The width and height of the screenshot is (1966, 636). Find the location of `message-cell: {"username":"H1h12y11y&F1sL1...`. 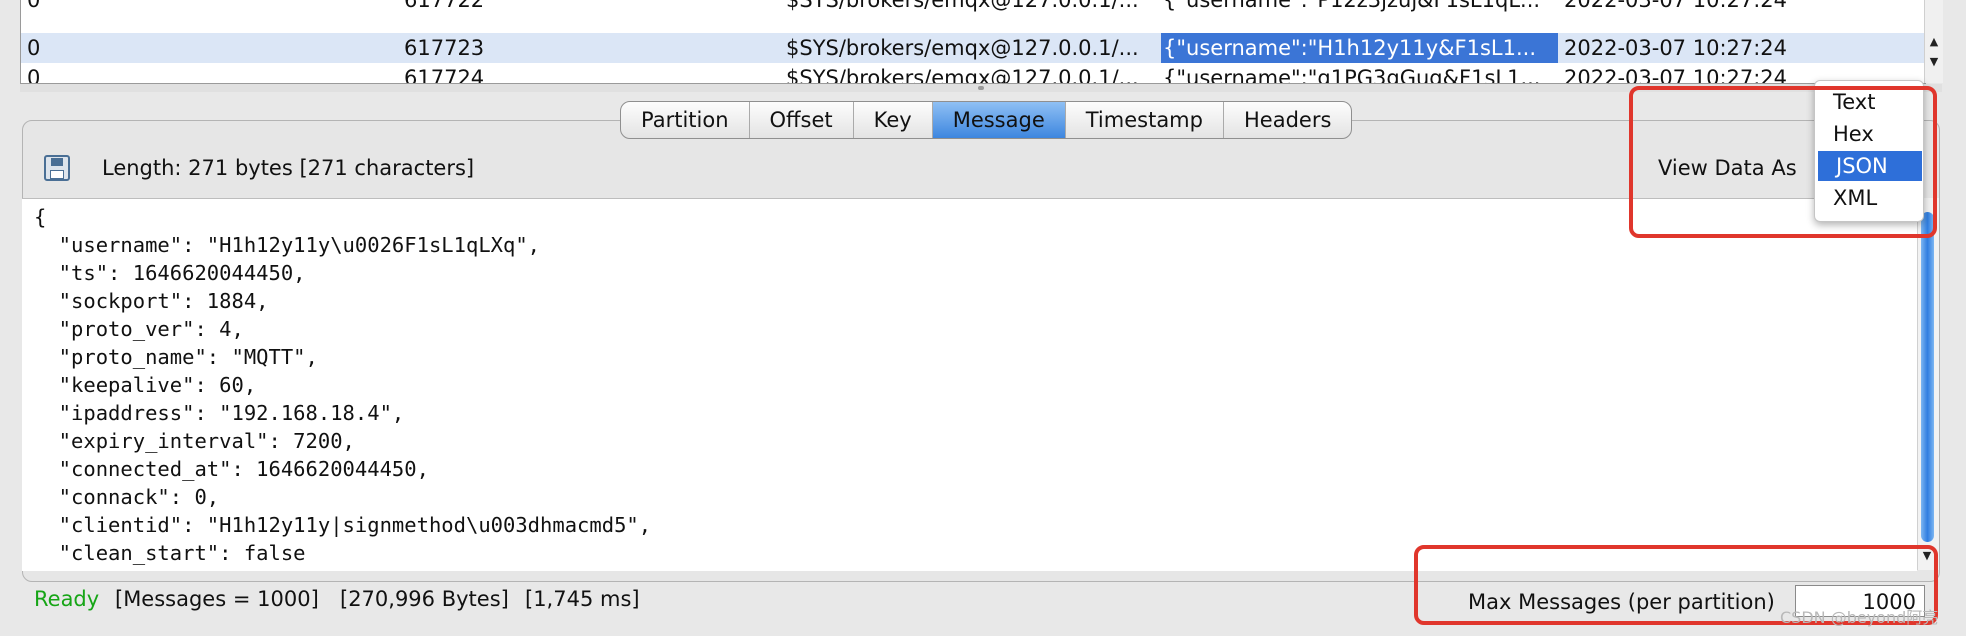

message-cell: {"username":"H1h12y11y&F1sL1... is located at coordinates (1359, 48).